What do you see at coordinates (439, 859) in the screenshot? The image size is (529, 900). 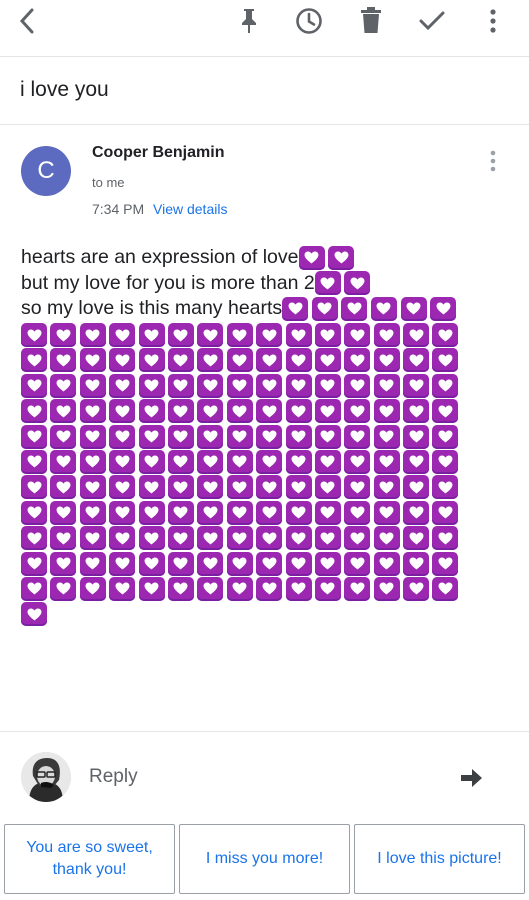 I see `smart-reply-chip-3: I love this picture!` at bounding box center [439, 859].